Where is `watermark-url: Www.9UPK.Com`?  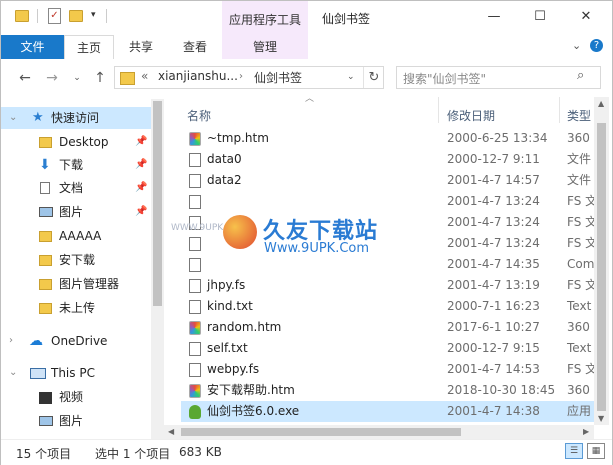
watermark-url: Www.9UPK.Com is located at coordinates (317, 248).